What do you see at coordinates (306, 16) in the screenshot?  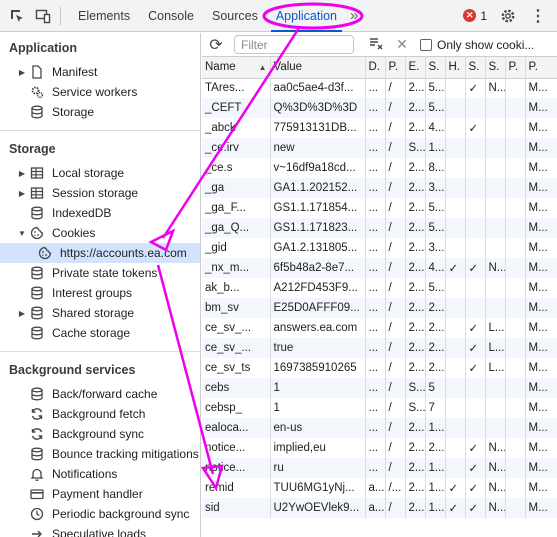 I see `tab-application: Application` at bounding box center [306, 16].